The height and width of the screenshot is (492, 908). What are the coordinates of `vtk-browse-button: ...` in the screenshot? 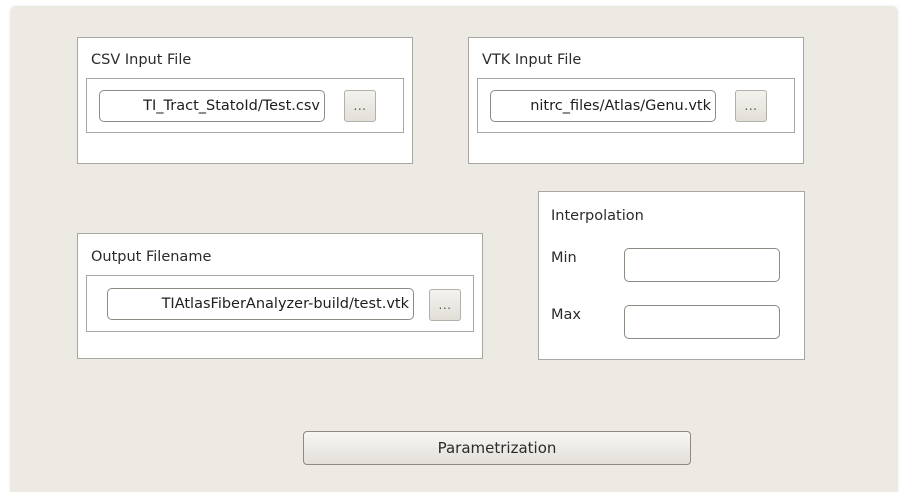 It's located at (751, 106).